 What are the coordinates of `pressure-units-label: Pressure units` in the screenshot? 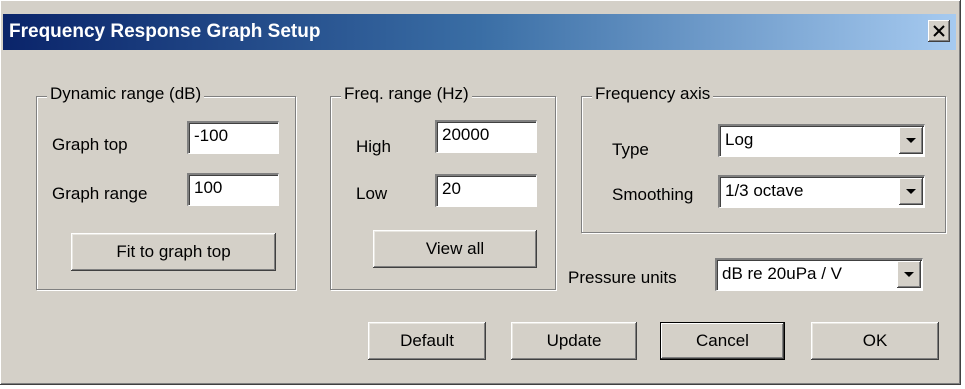 It's located at (622, 277).